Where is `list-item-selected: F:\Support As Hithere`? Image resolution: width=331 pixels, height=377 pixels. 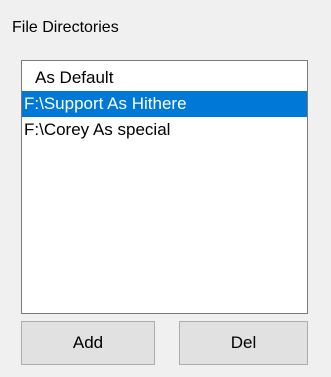 list-item-selected: F:\Support As Hithere is located at coordinates (164, 104).